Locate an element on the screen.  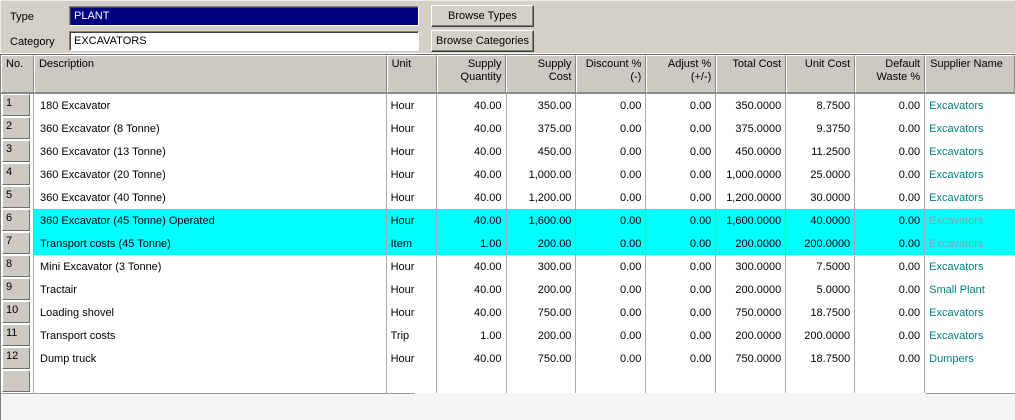
cell-total_cost: 350.0000 is located at coordinates (751, 105).